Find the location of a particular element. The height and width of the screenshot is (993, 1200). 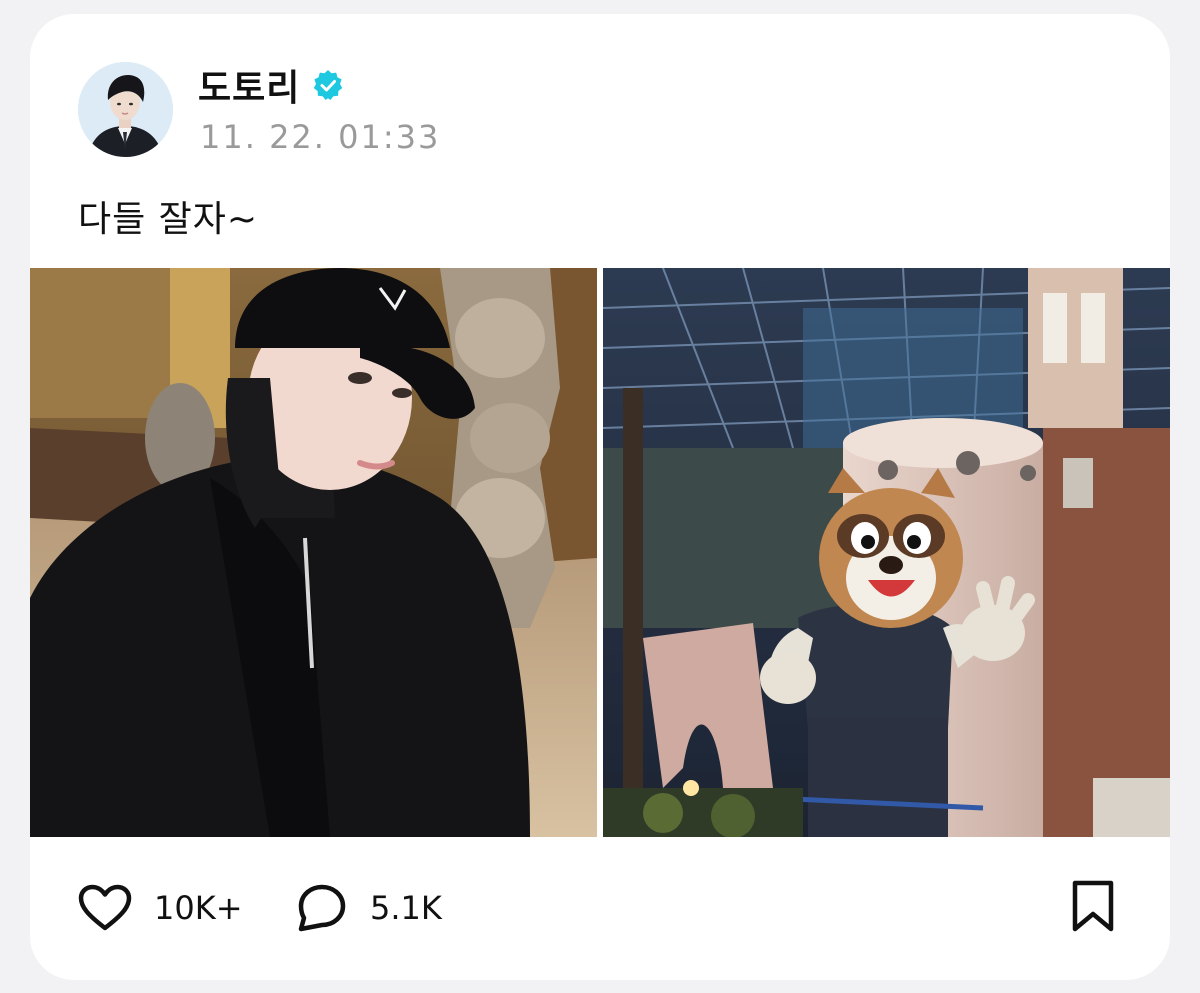

verified-badge-icon is located at coordinates (328, 85).